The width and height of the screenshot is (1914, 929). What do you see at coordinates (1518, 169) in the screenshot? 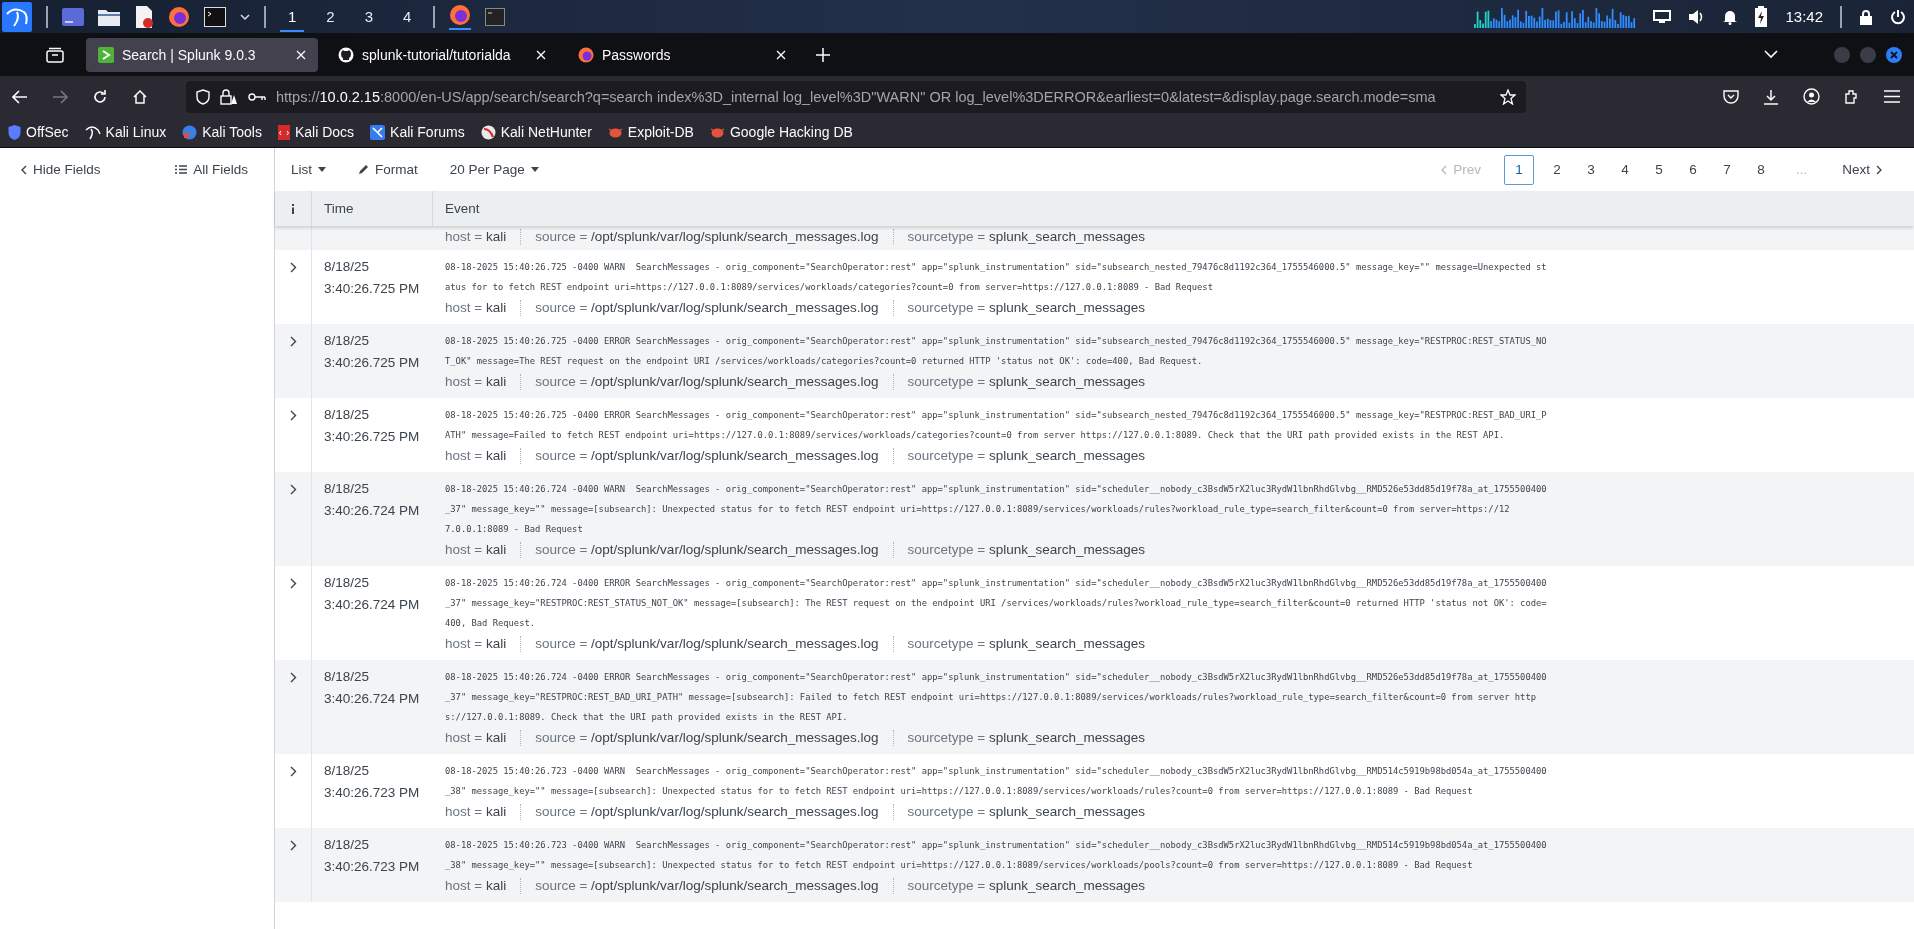
I see `page-button: 1` at bounding box center [1518, 169].